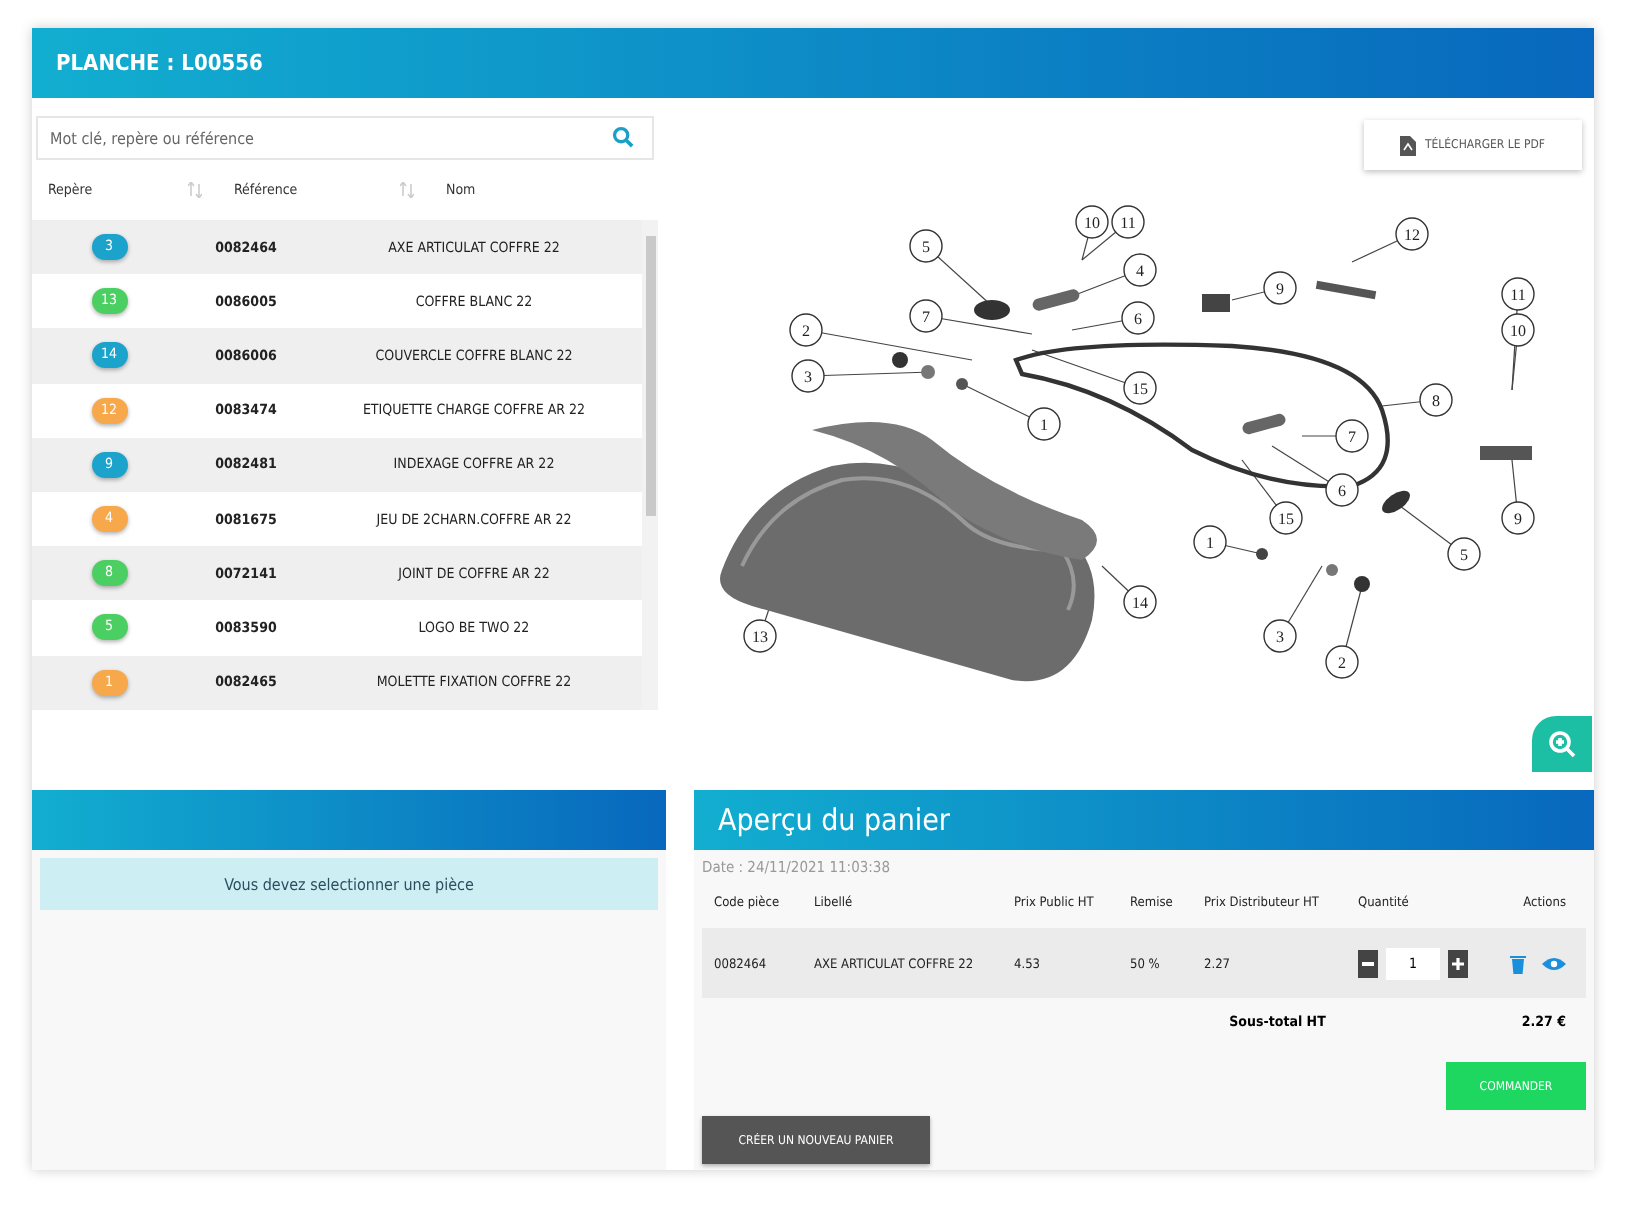 The image size is (1628, 1208). I want to click on cart-title: Aperçu du panier, so click(834, 820).